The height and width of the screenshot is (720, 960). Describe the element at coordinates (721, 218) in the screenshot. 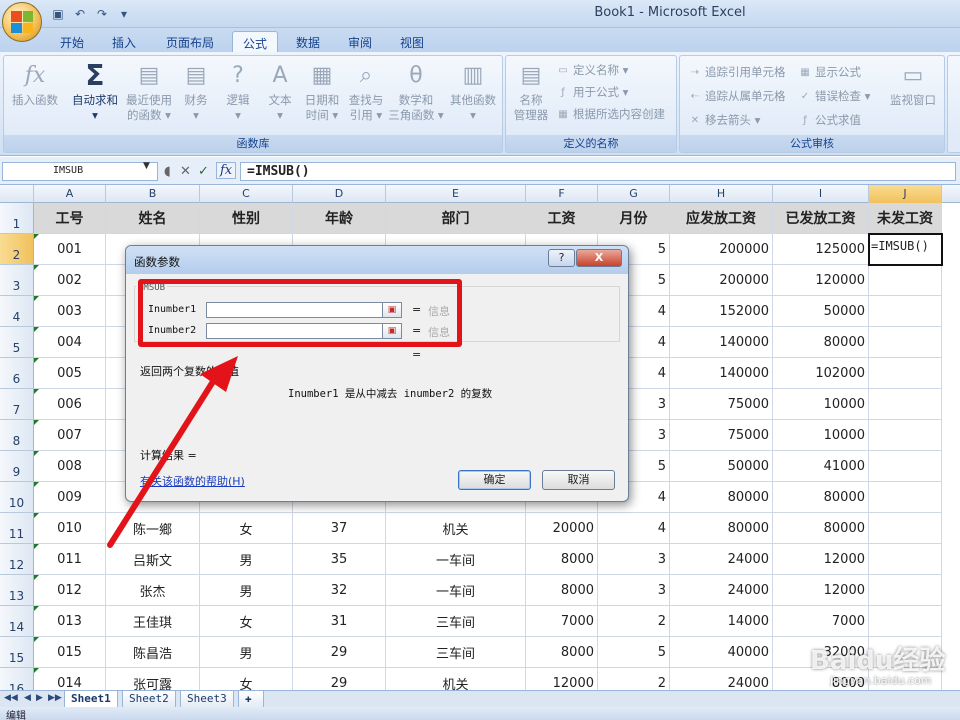

I see `header-cell: 应发放工资` at that location.